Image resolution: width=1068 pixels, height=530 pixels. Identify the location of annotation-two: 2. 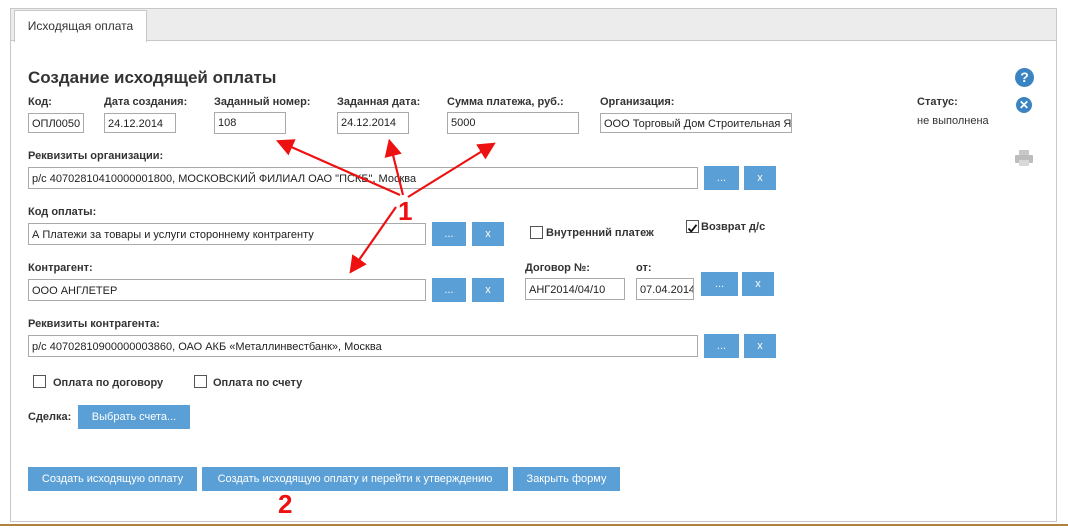
(285, 504).